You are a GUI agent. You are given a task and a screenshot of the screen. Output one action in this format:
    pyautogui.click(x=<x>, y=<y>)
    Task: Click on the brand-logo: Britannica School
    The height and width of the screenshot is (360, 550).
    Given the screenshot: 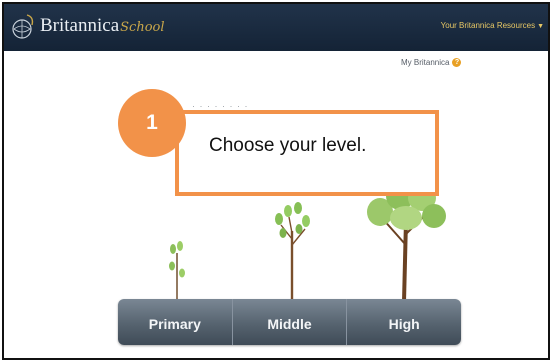 What is the action you would take?
    pyautogui.click(x=87, y=26)
    